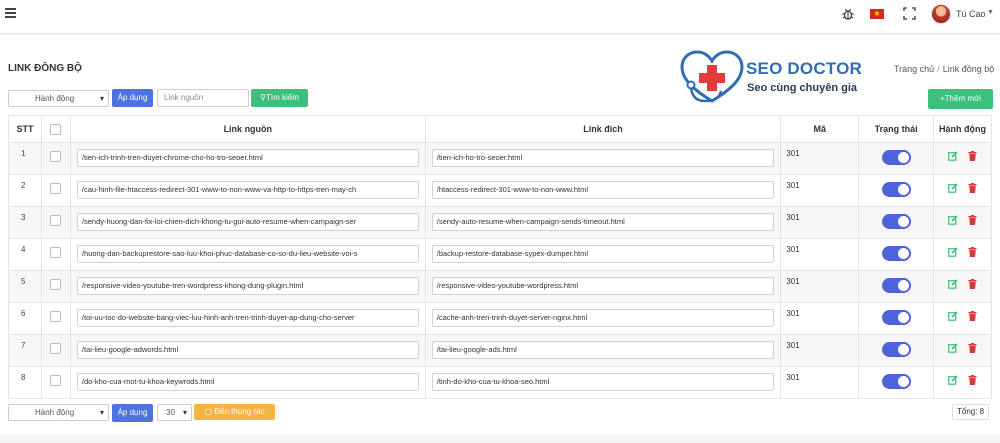 The image size is (1000, 443). Describe the element at coordinates (603, 382) in the screenshot. I see `target-link-field: /tinh-do-kho-cua-tu-khoa-seo.html` at that location.